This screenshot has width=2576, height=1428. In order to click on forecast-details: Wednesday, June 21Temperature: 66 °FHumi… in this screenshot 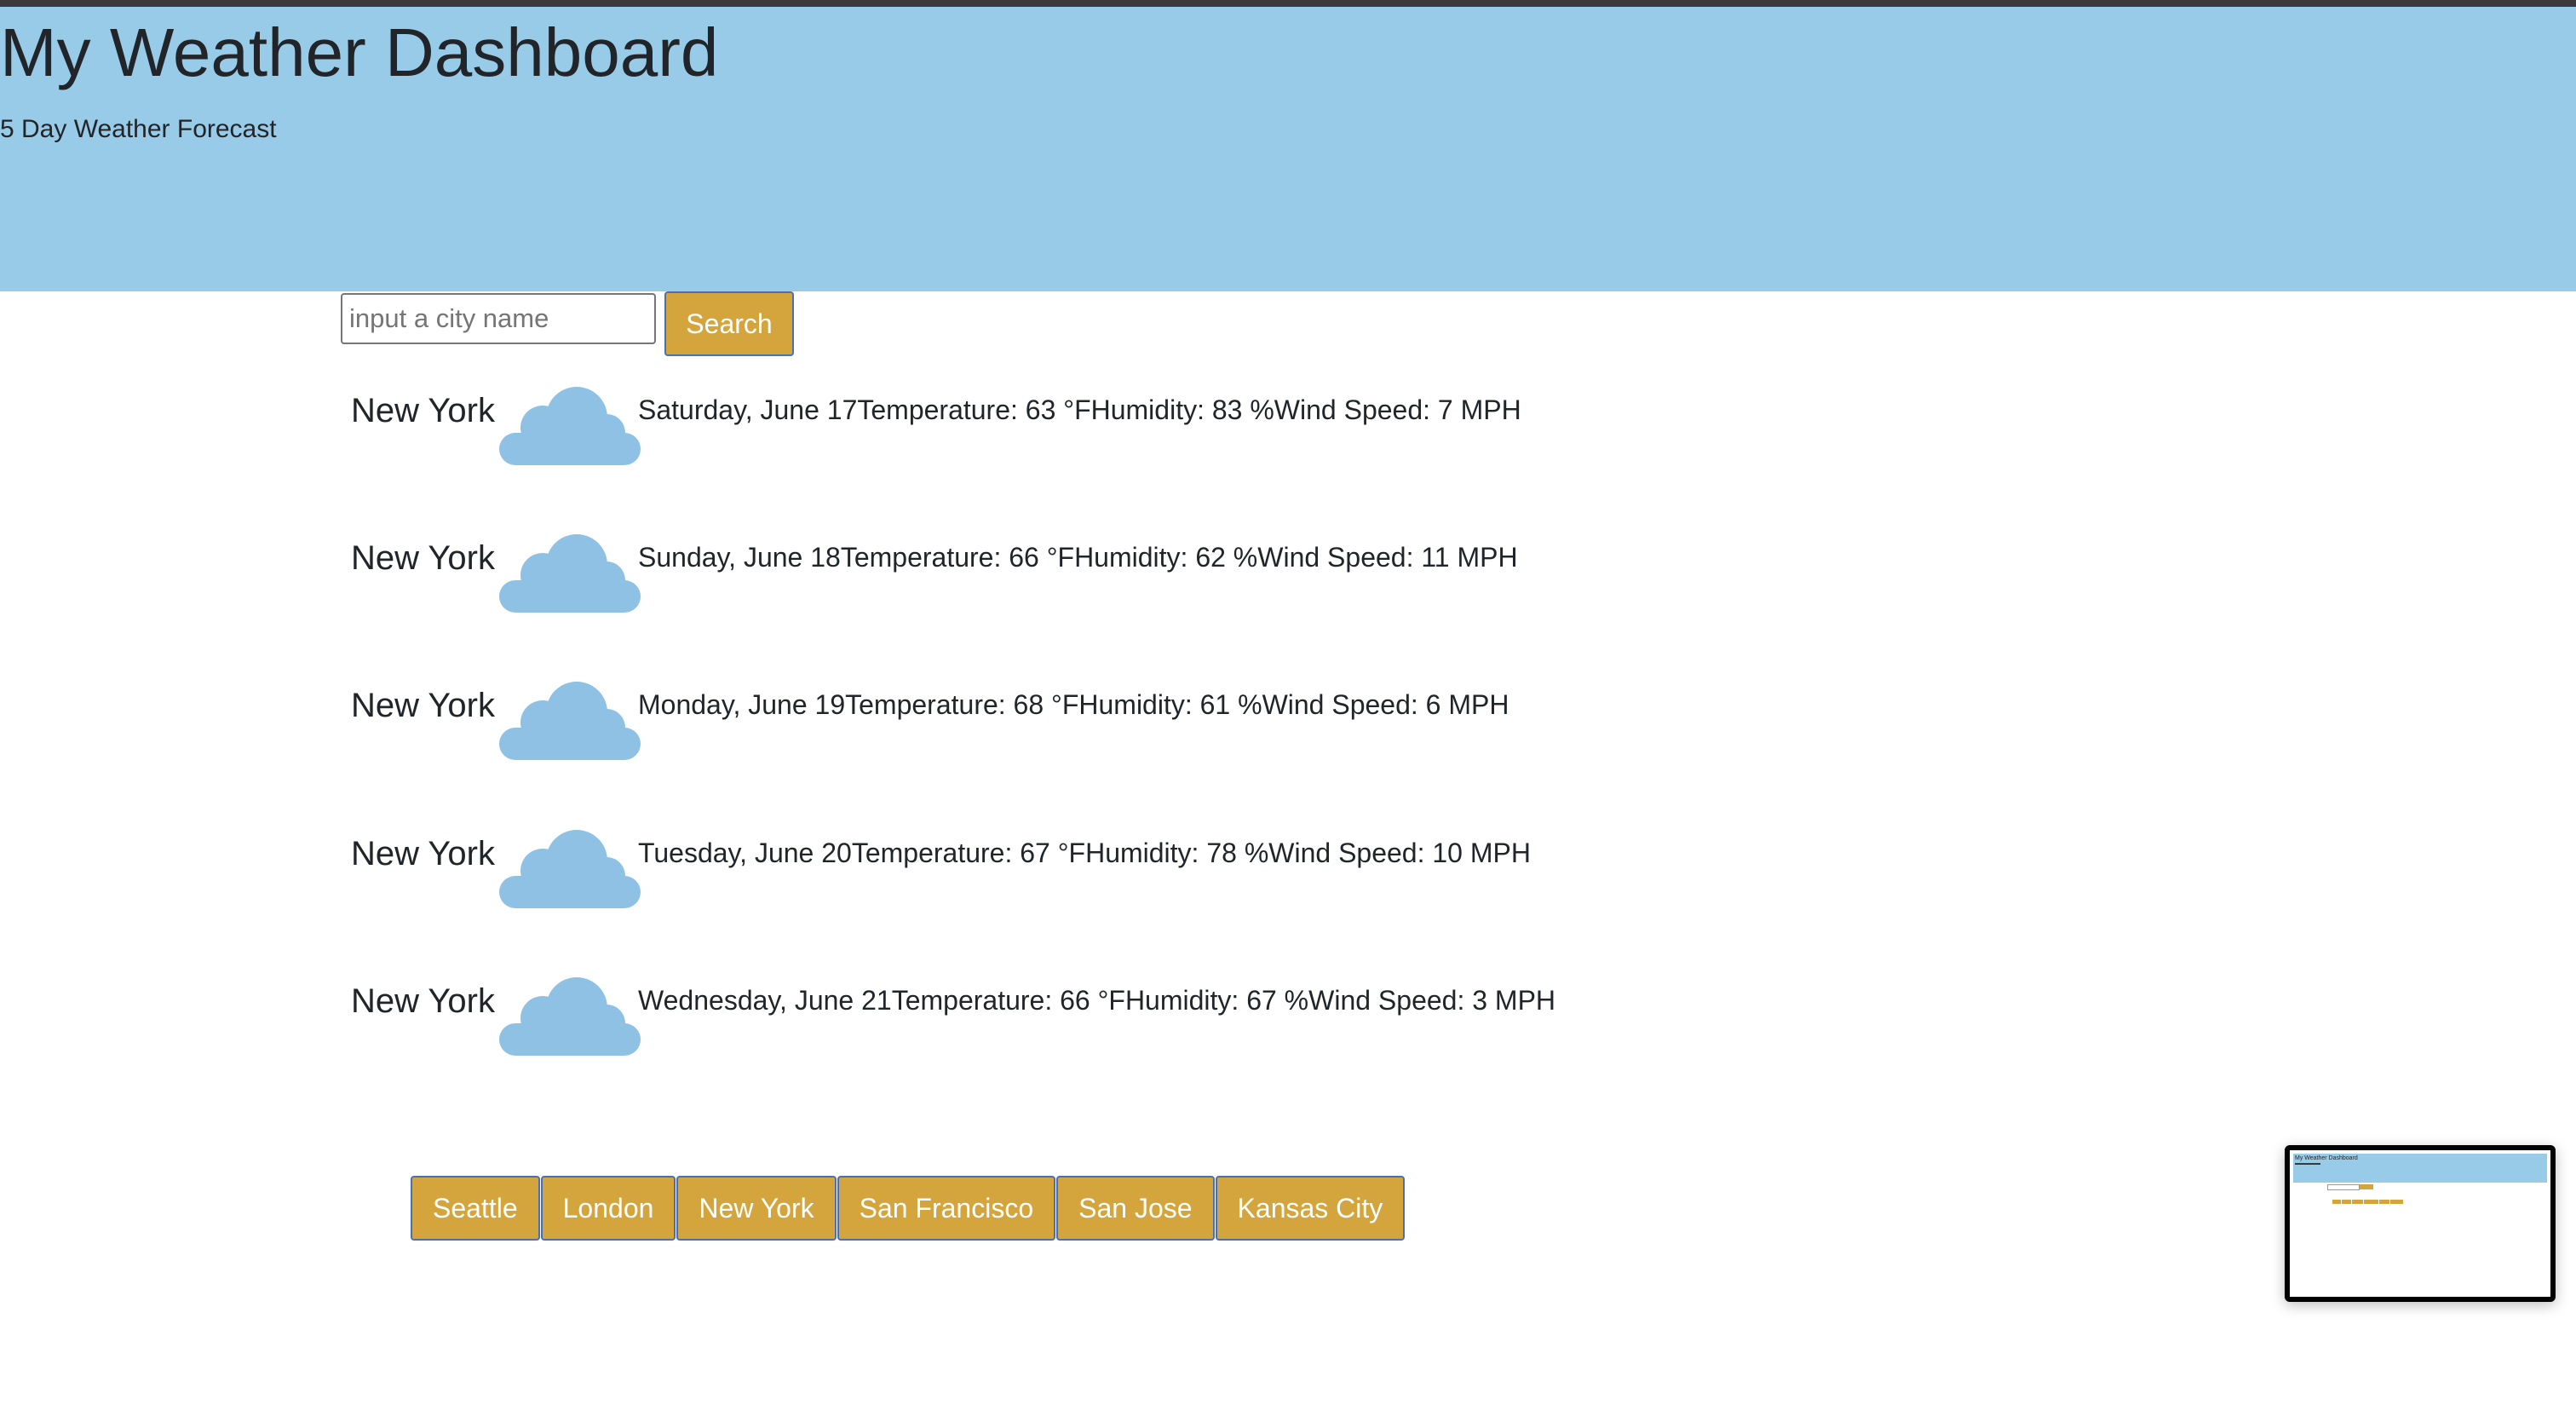, I will do `click(1097, 1000)`.